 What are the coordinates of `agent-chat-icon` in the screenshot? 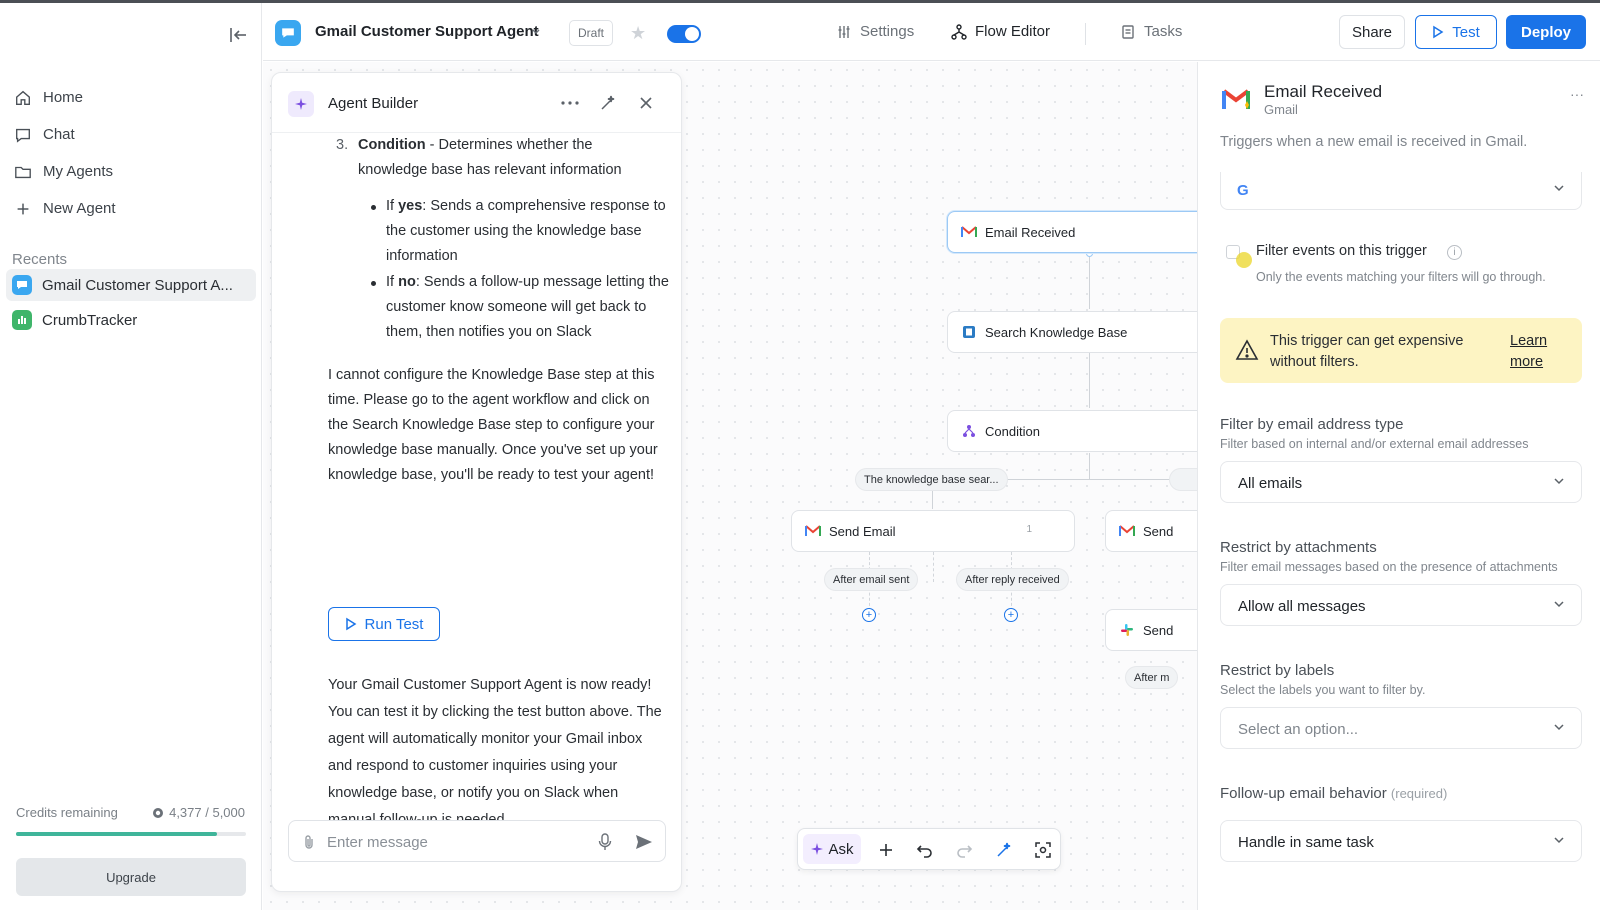 It's located at (288, 33).